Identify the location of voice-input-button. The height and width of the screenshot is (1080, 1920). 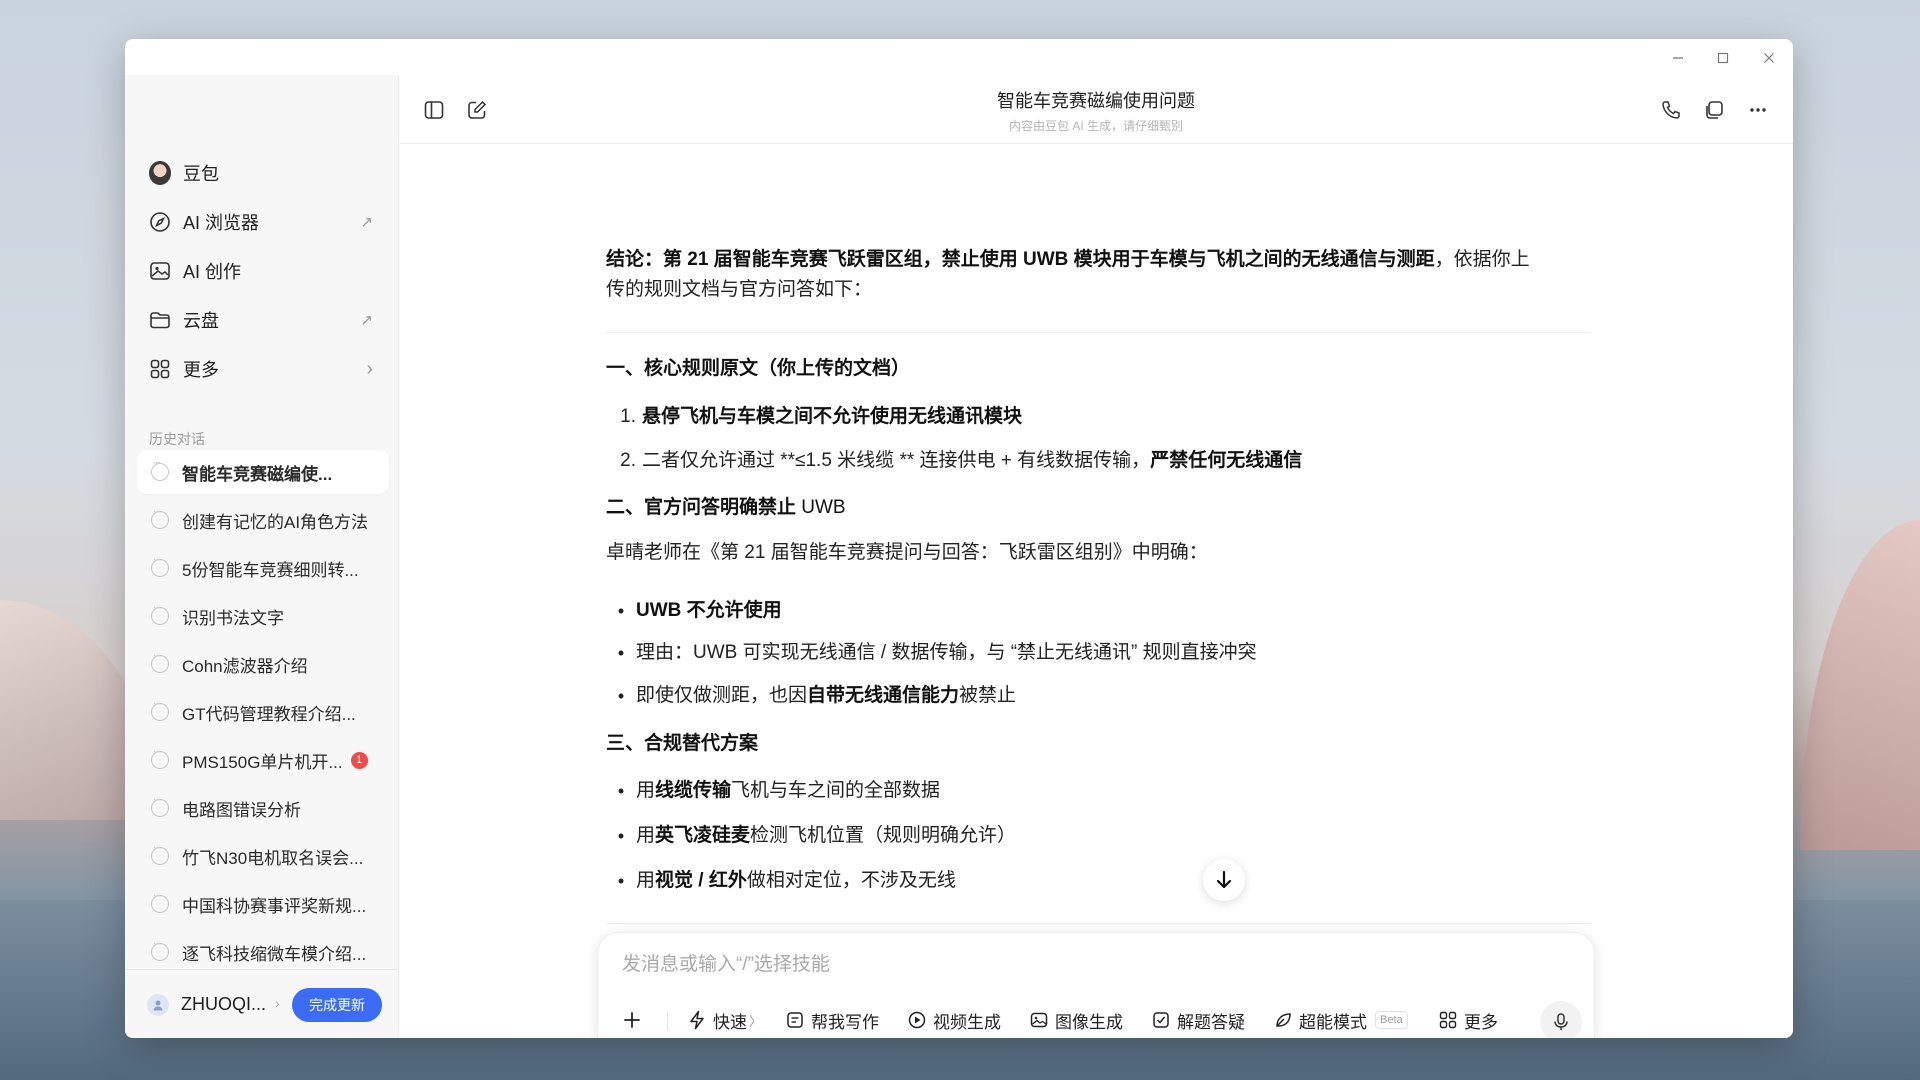
(1561, 1019).